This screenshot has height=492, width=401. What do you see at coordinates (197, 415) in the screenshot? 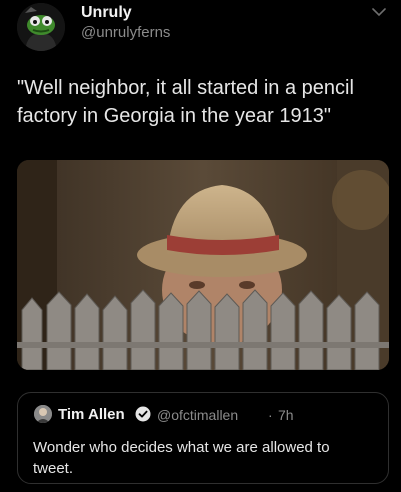
I see `quoted-author-handle: @ofctimallen` at bounding box center [197, 415].